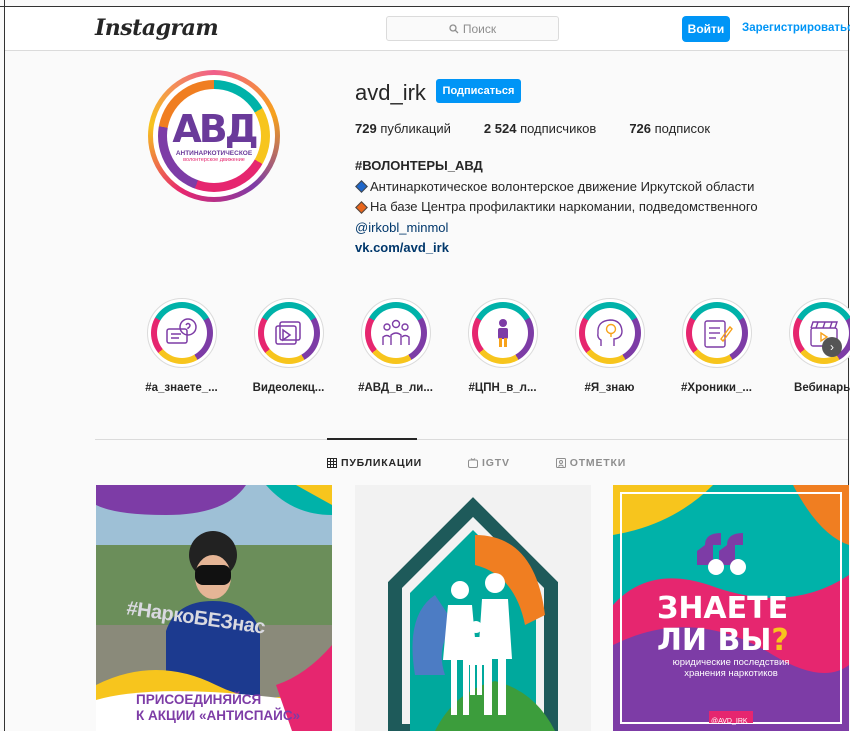  I want to click on tag-person-icon, so click(560, 463).